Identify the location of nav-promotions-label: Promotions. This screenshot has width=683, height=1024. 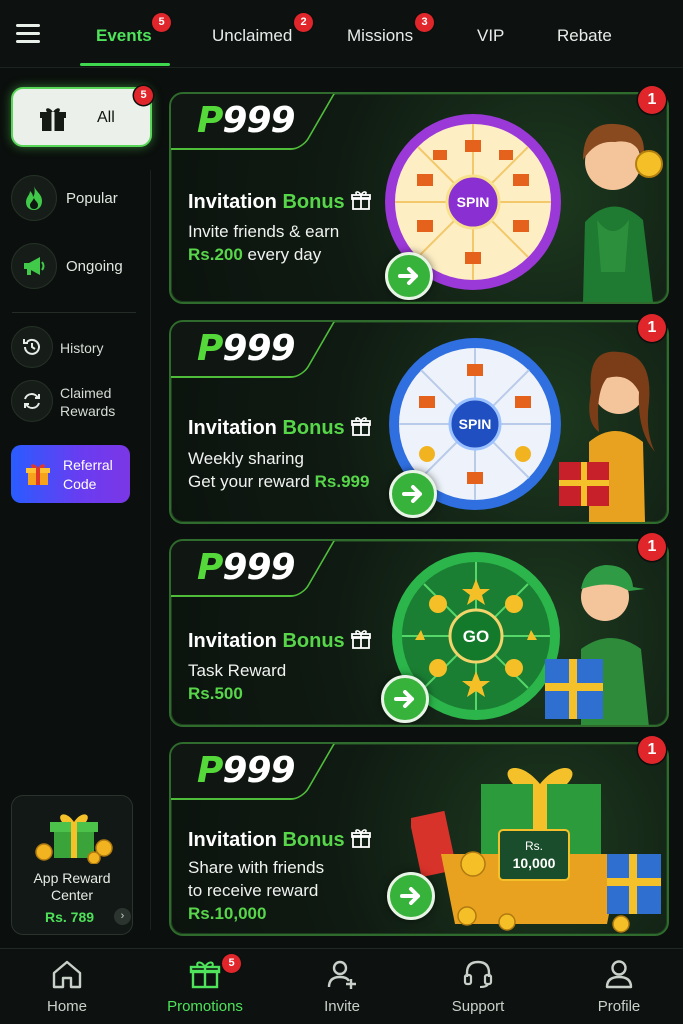
(205, 1006).